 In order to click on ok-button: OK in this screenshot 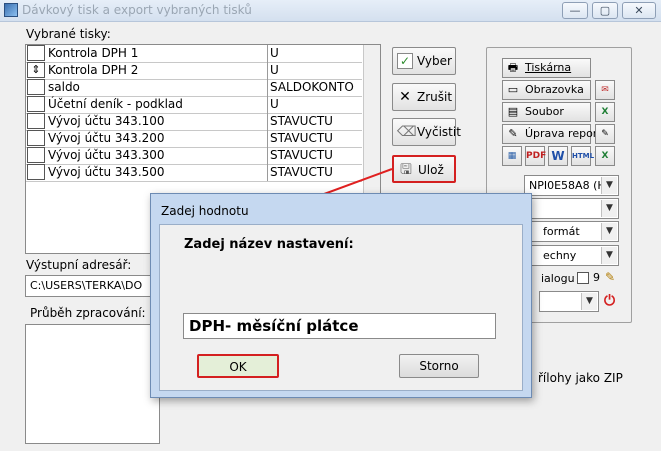, I will do `click(238, 366)`.